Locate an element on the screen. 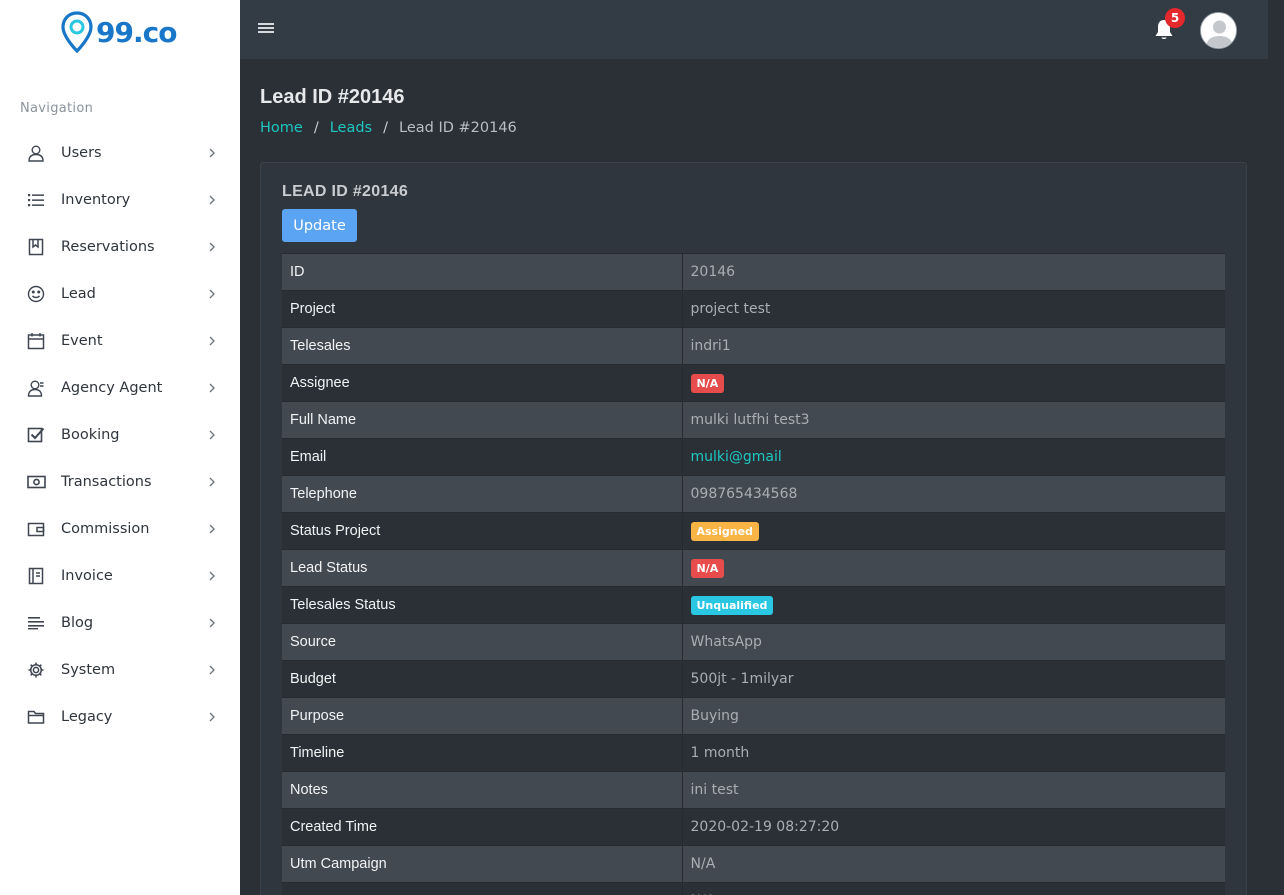 The width and height of the screenshot is (1284, 895). sidebar-item-legacy: Legacy is located at coordinates (120, 716).